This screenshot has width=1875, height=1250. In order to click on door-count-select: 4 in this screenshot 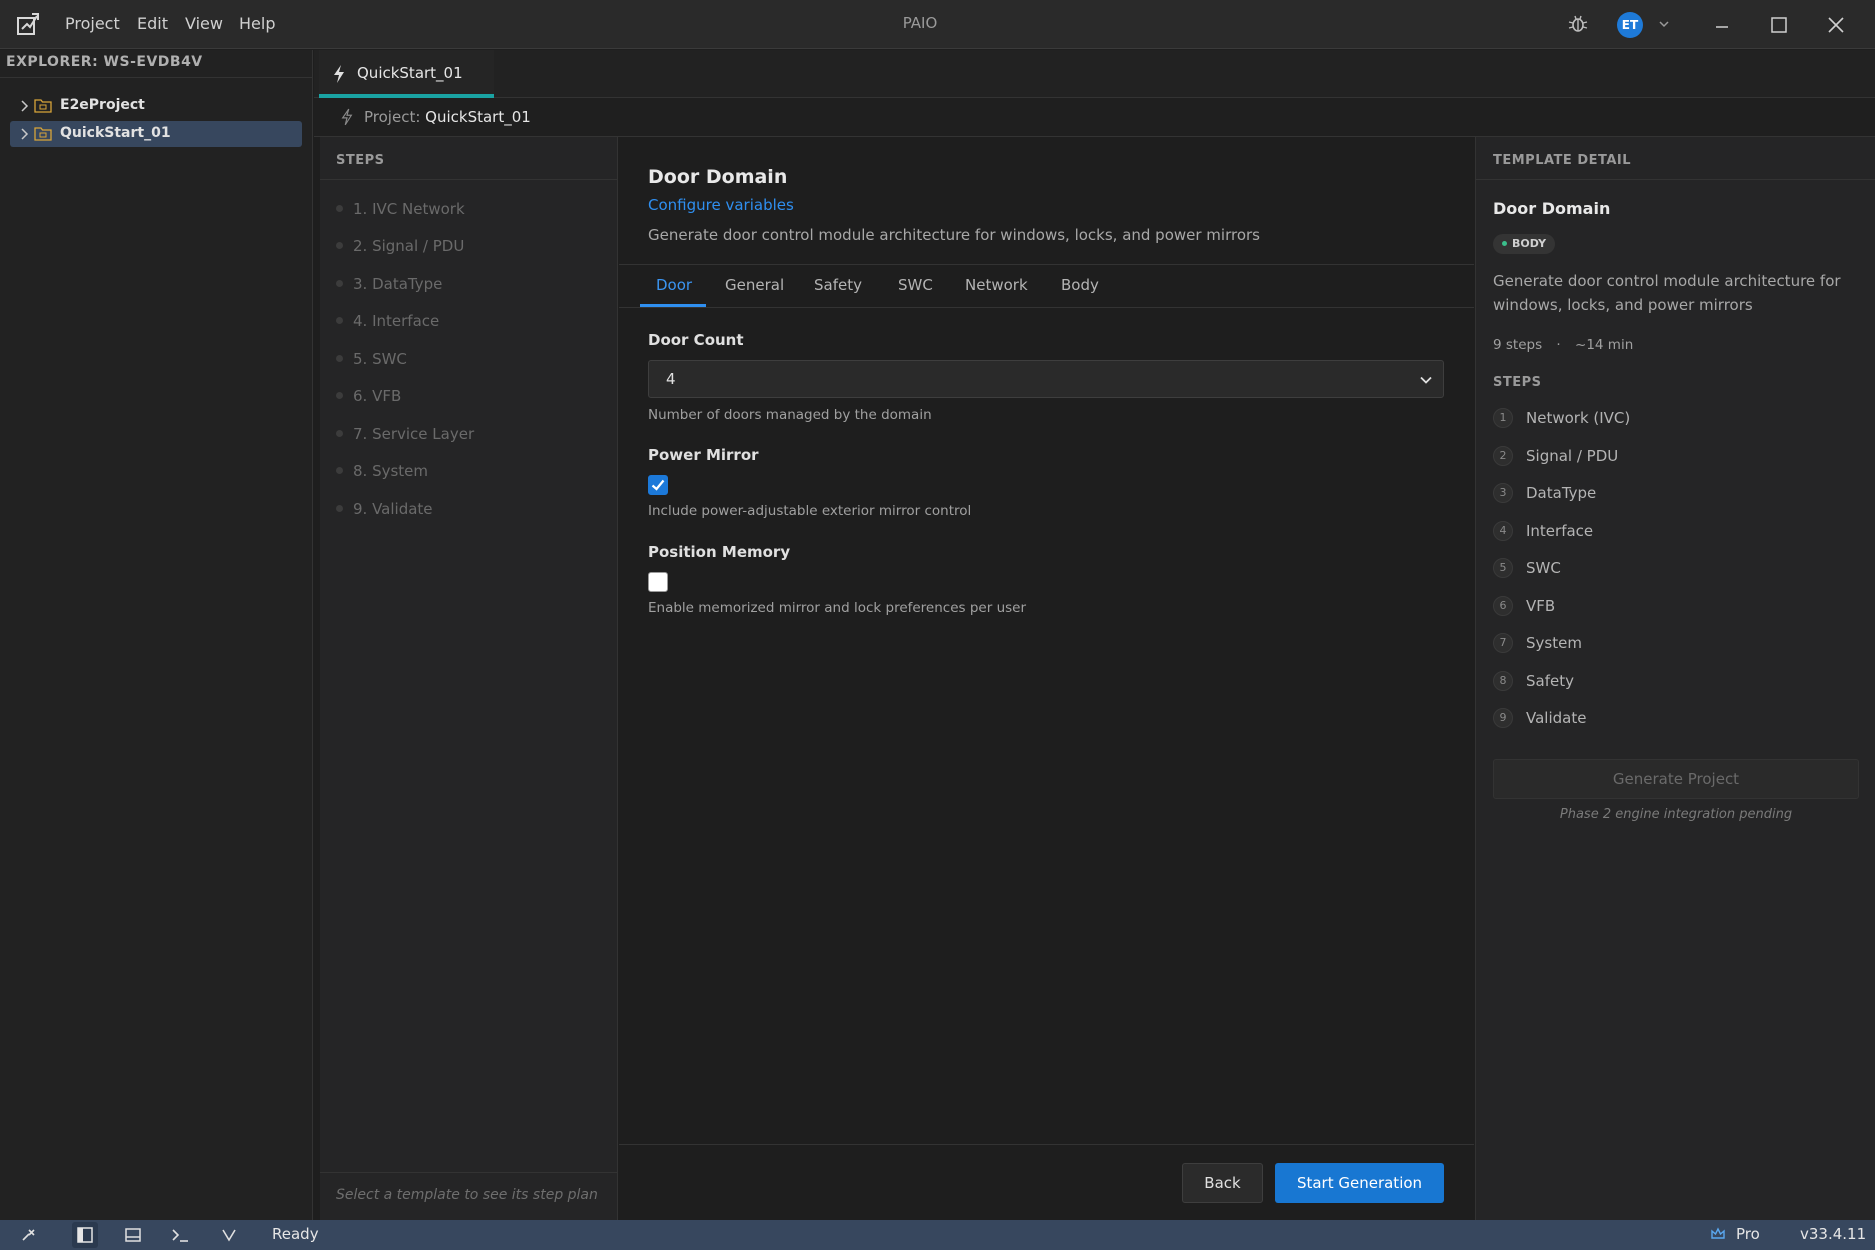, I will do `click(1046, 379)`.